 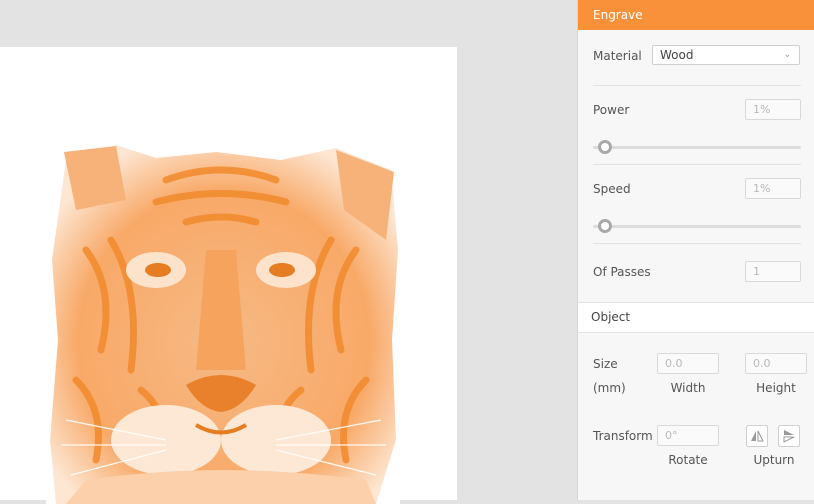 What do you see at coordinates (611, 110) in the screenshot?
I see `power-label: Power` at bounding box center [611, 110].